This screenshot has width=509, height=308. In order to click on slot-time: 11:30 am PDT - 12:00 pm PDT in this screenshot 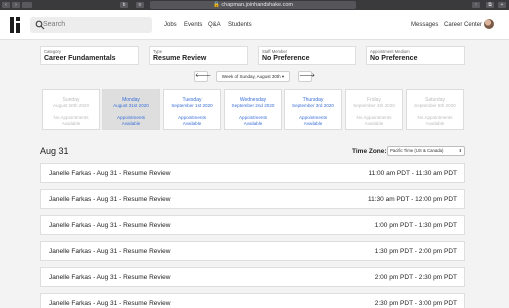, I will do `click(412, 199)`.